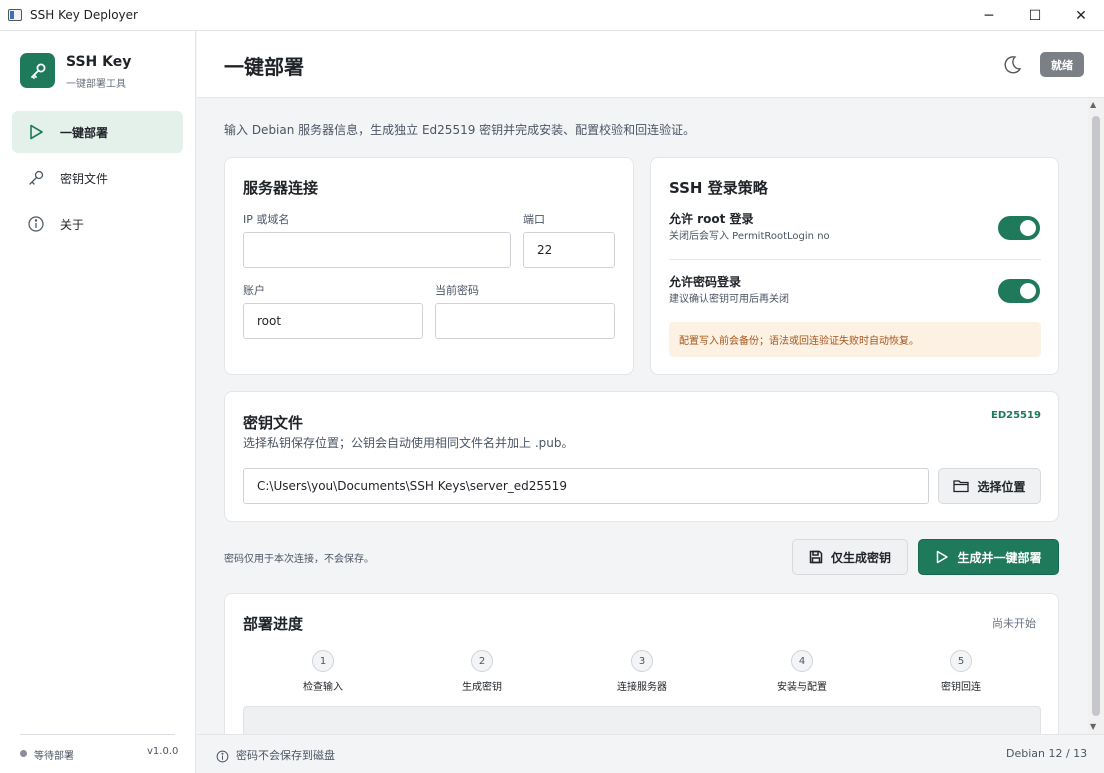 The width and height of the screenshot is (1104, 773). What do you see at coordinates (961, 486) in the screenshot?
I see `folder-icon` at bounding box center [961, 486].